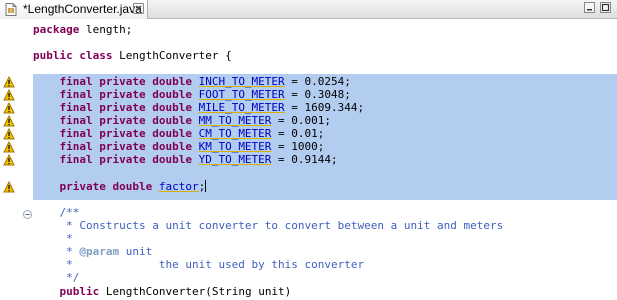  What do you see at coordinates (308, 9) in the screenshot?
I see `editor-tab-bar: J *LengthConverter.java` at bounding box center [308, 9].